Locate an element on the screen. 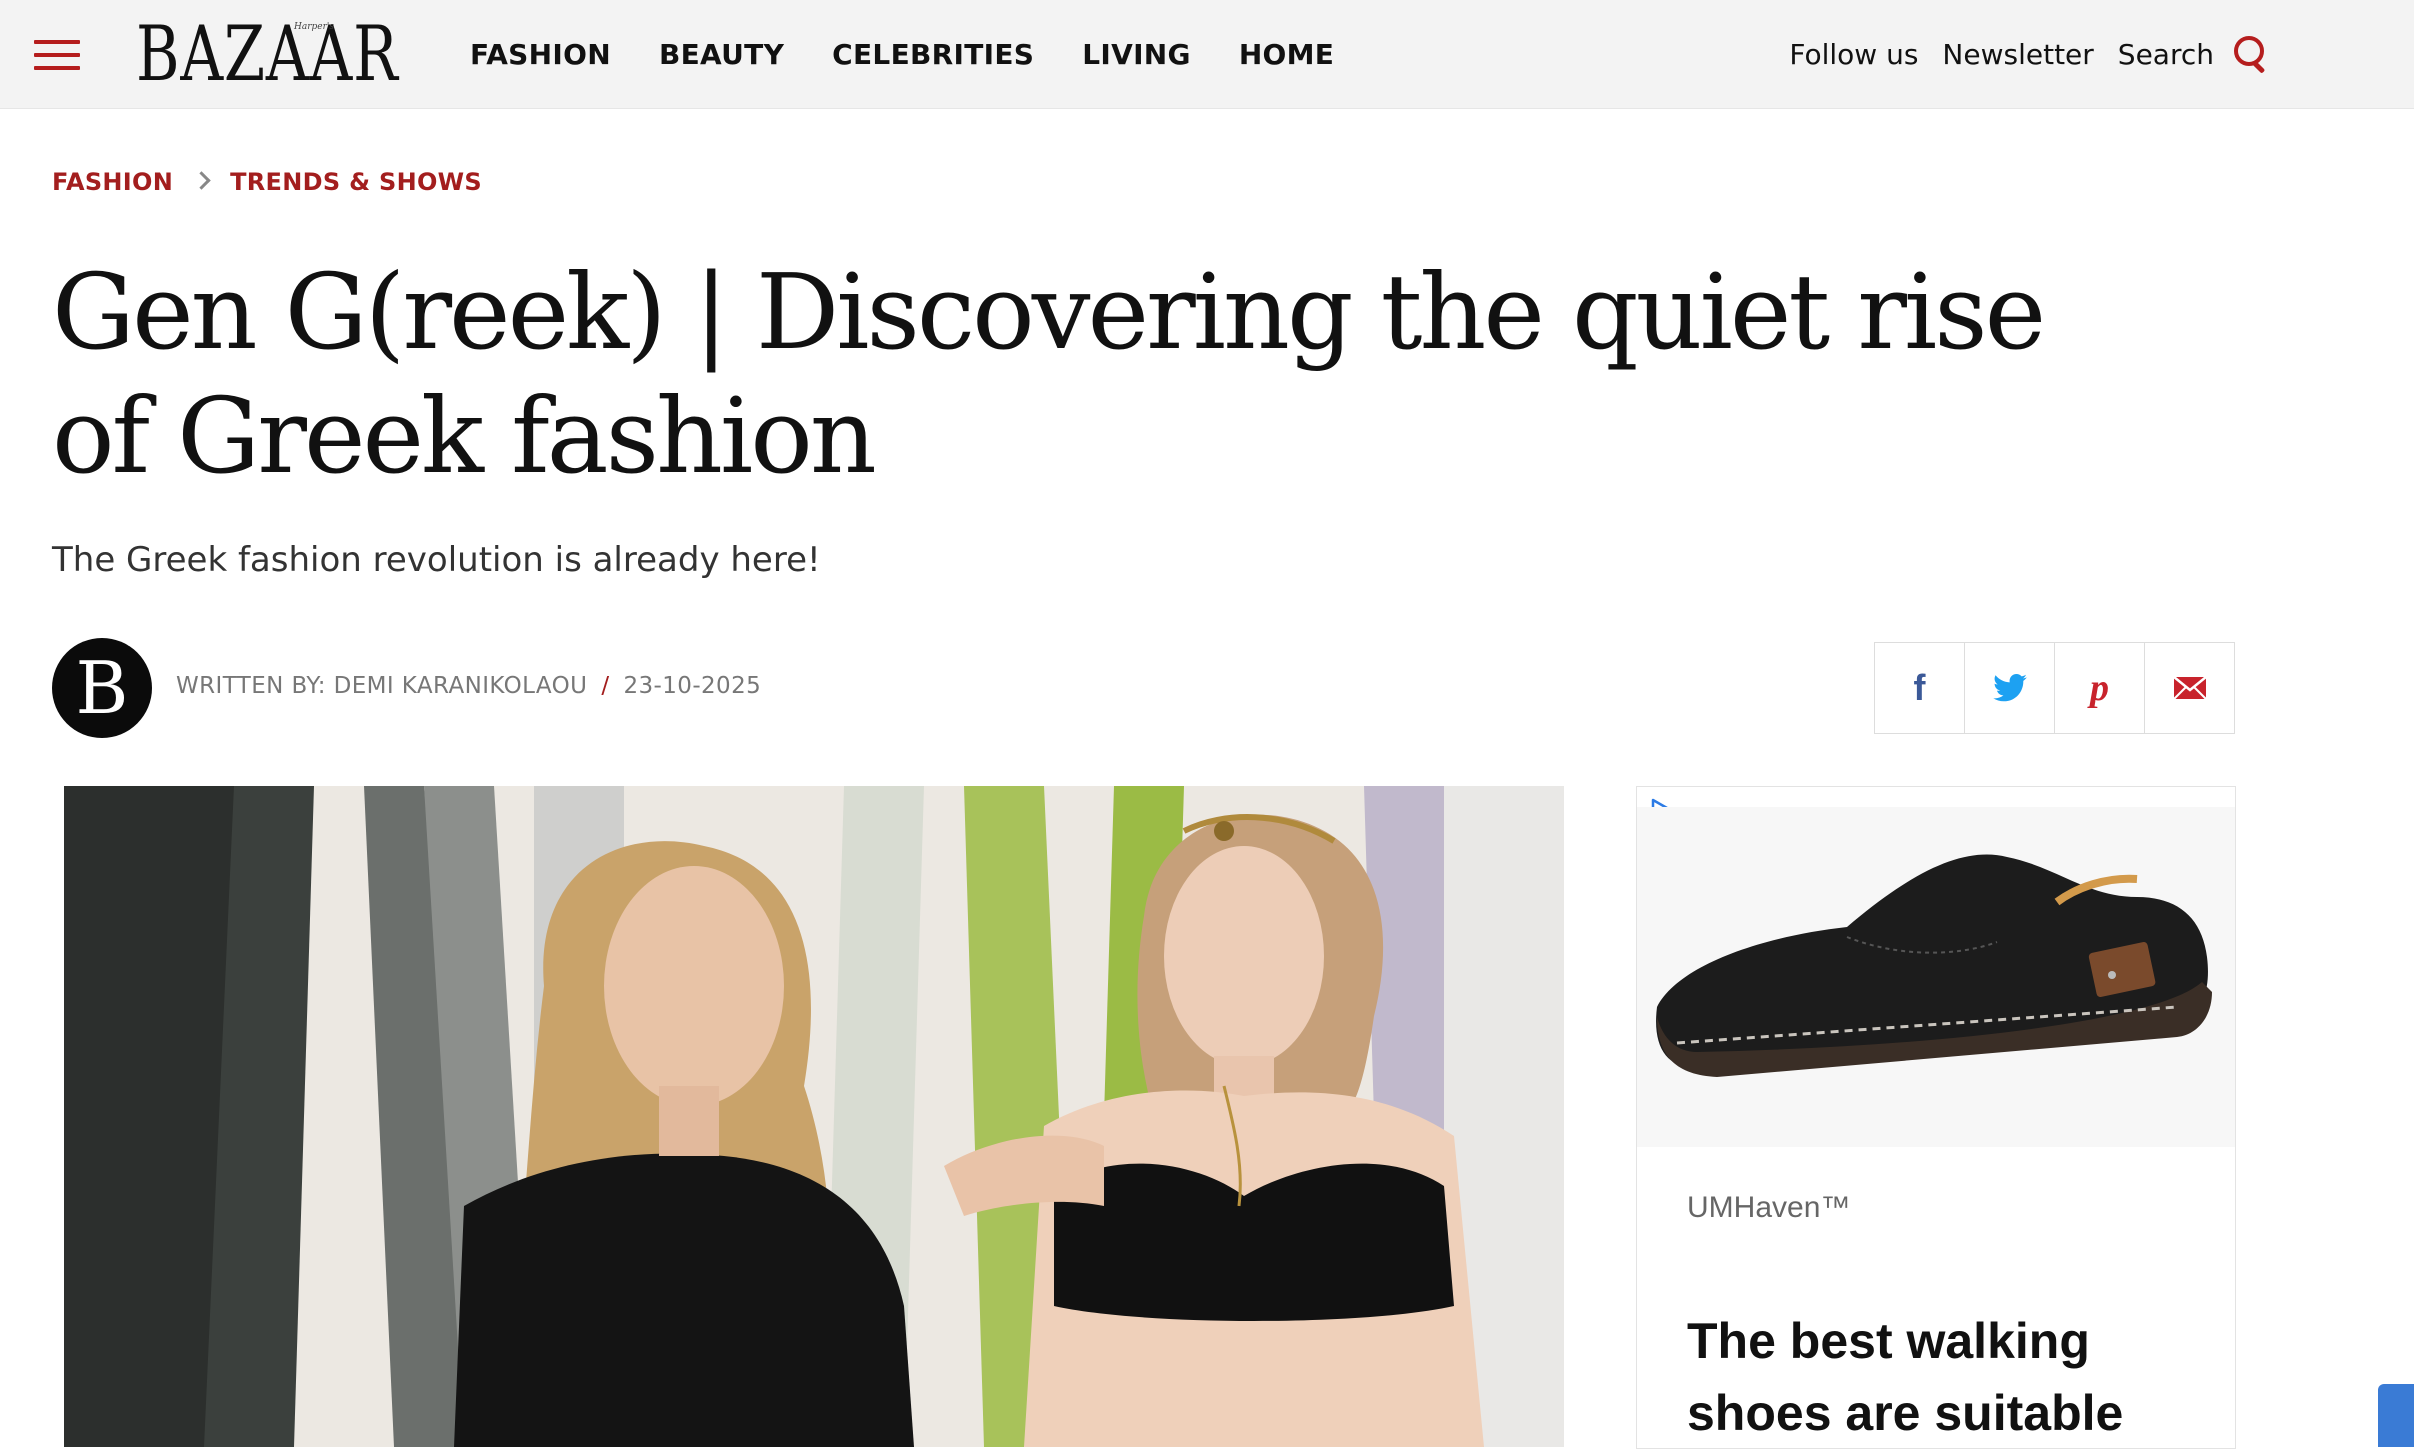  follow-us-link: Follow us is located at coordinates (1853, 54).